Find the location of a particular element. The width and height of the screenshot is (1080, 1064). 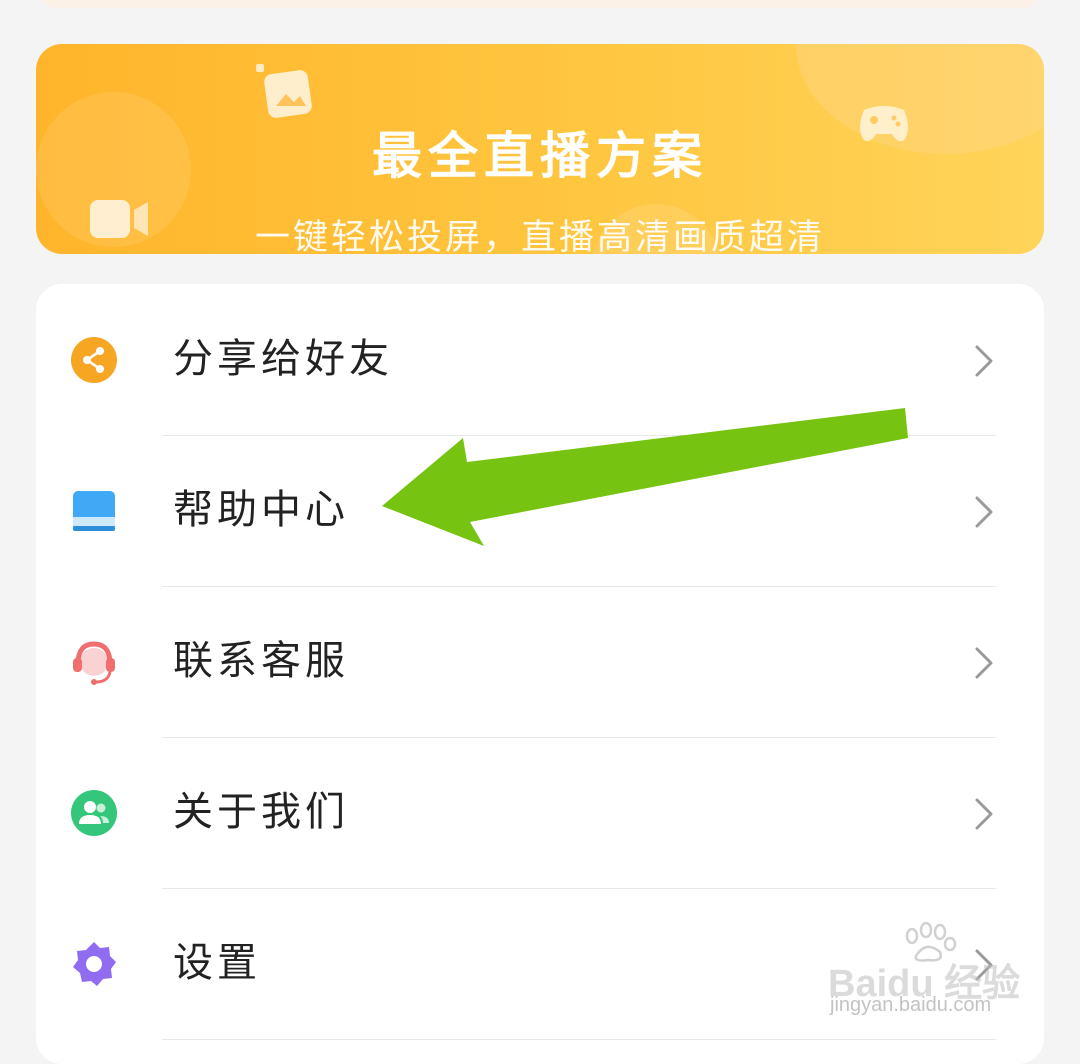

baidu-jingyan-watermark: Baidu 经验 jingyan.baidu.com is located at coordinates (928, 972).